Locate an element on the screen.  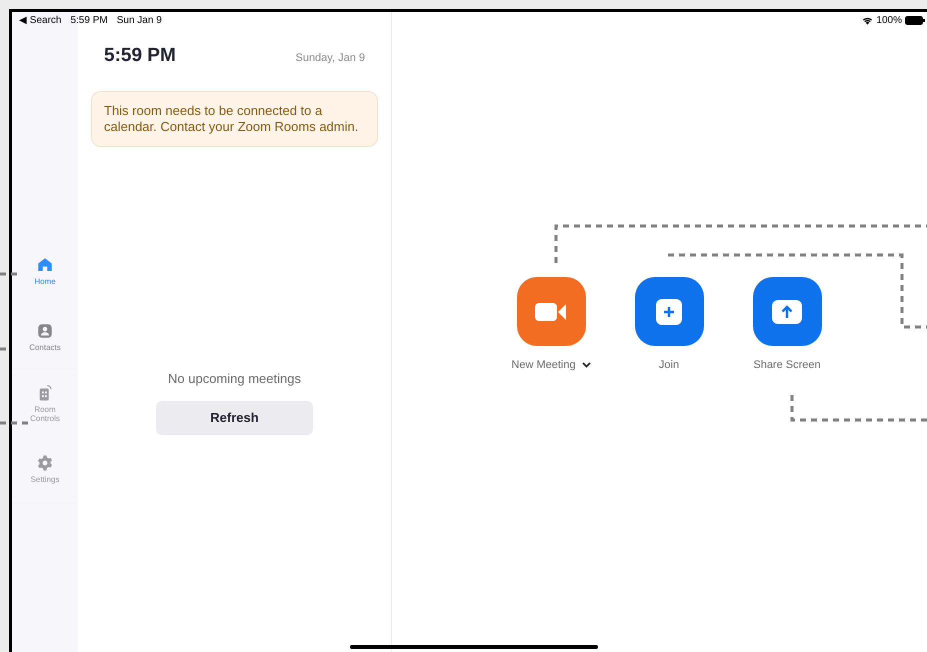
chevron-down-icon is located at coordinates (586, 365).